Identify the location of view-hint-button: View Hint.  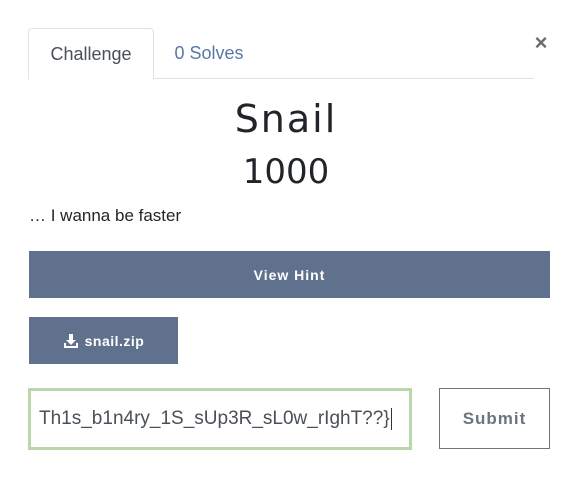
(289, 274).